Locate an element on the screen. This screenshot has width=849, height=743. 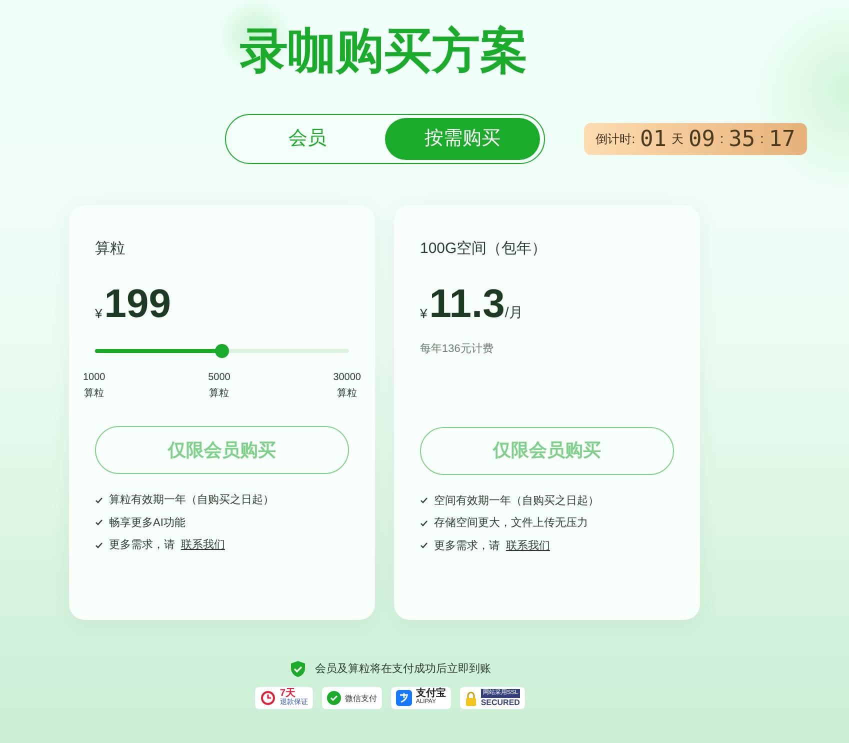
countdown-days: 01 is located at coordinates (653, 139).